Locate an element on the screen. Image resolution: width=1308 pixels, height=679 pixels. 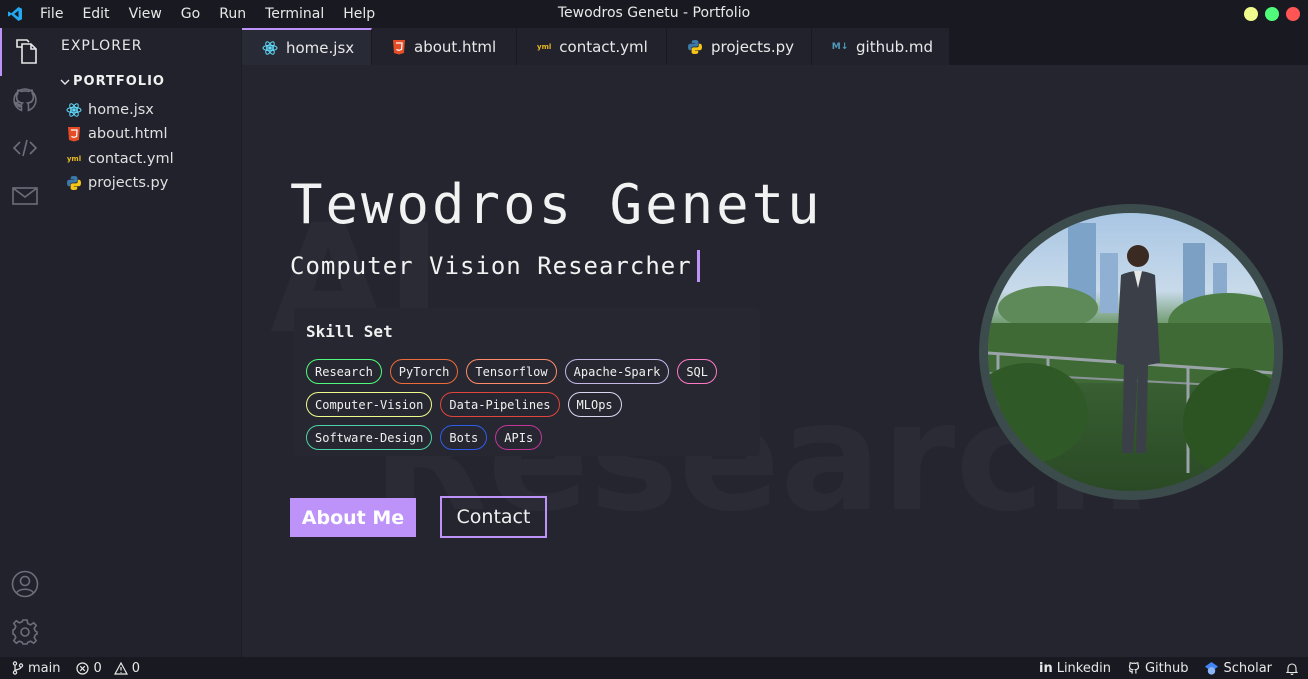
menu-edit: Edit is located at coordinates (95, 14).